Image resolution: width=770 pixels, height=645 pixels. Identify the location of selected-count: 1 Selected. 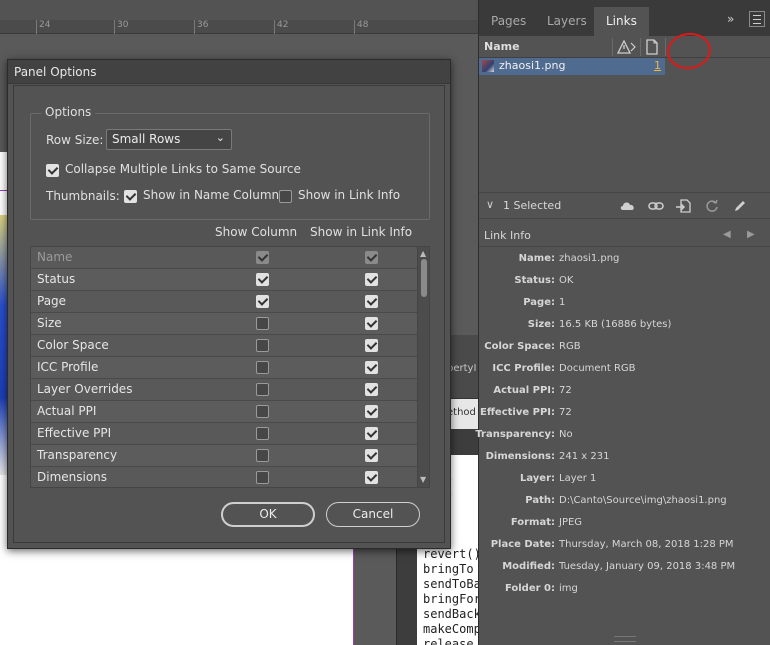
(532, 205).